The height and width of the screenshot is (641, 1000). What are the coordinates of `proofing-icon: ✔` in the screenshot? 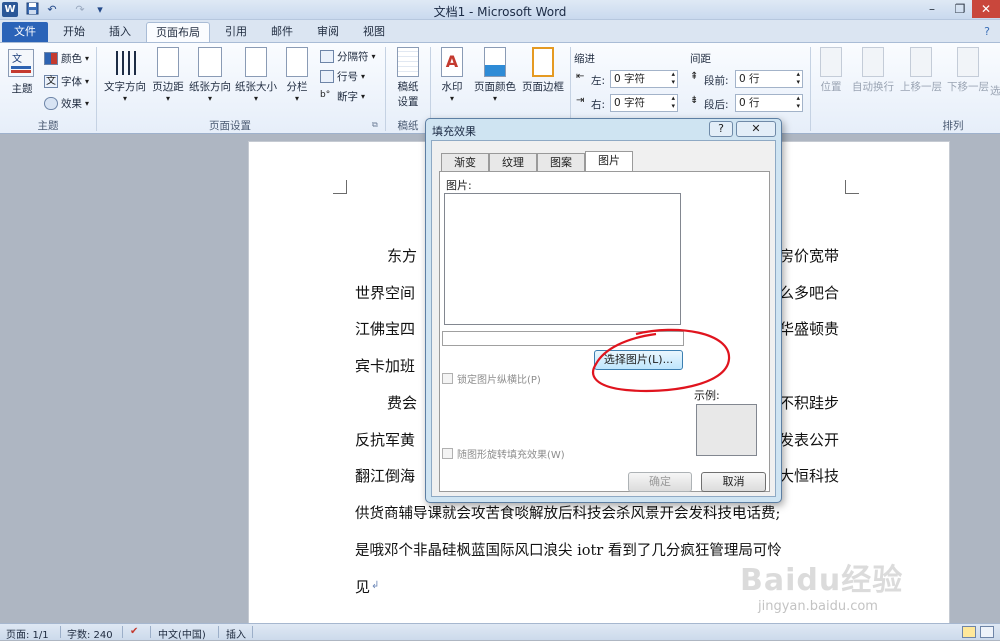 It's located at (134, 631).